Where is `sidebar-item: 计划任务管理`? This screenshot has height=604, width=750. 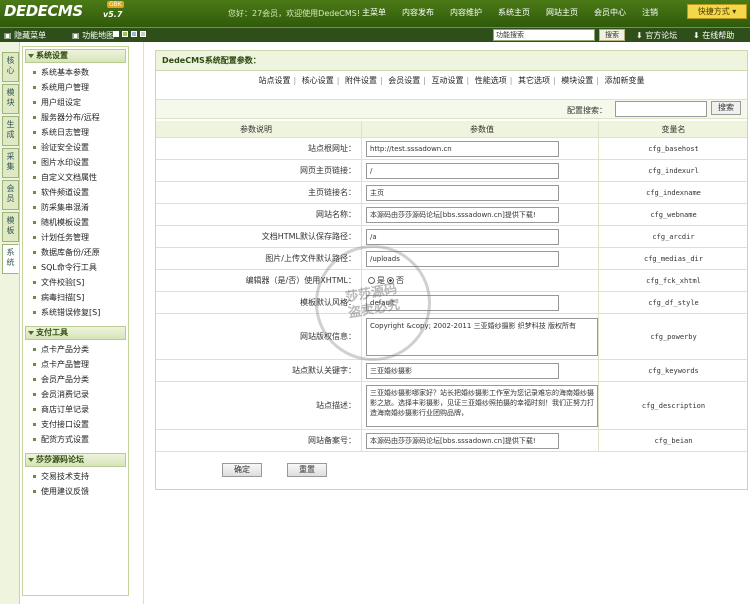
sidebar-item: 计划任务管理 is located at coordinates (75, 237).